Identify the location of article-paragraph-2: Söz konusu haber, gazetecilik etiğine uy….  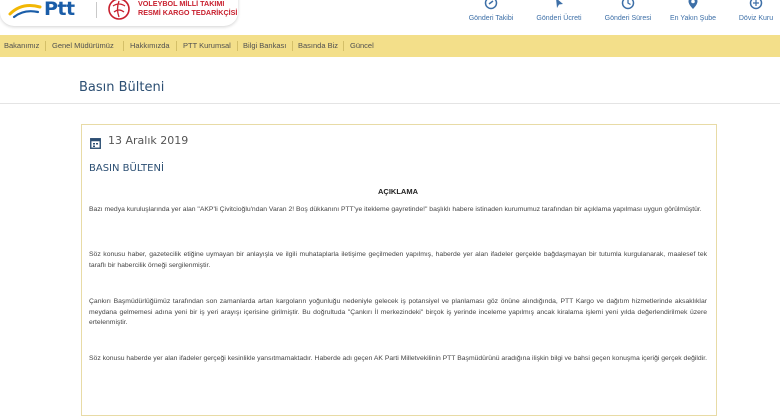
(398, 260).